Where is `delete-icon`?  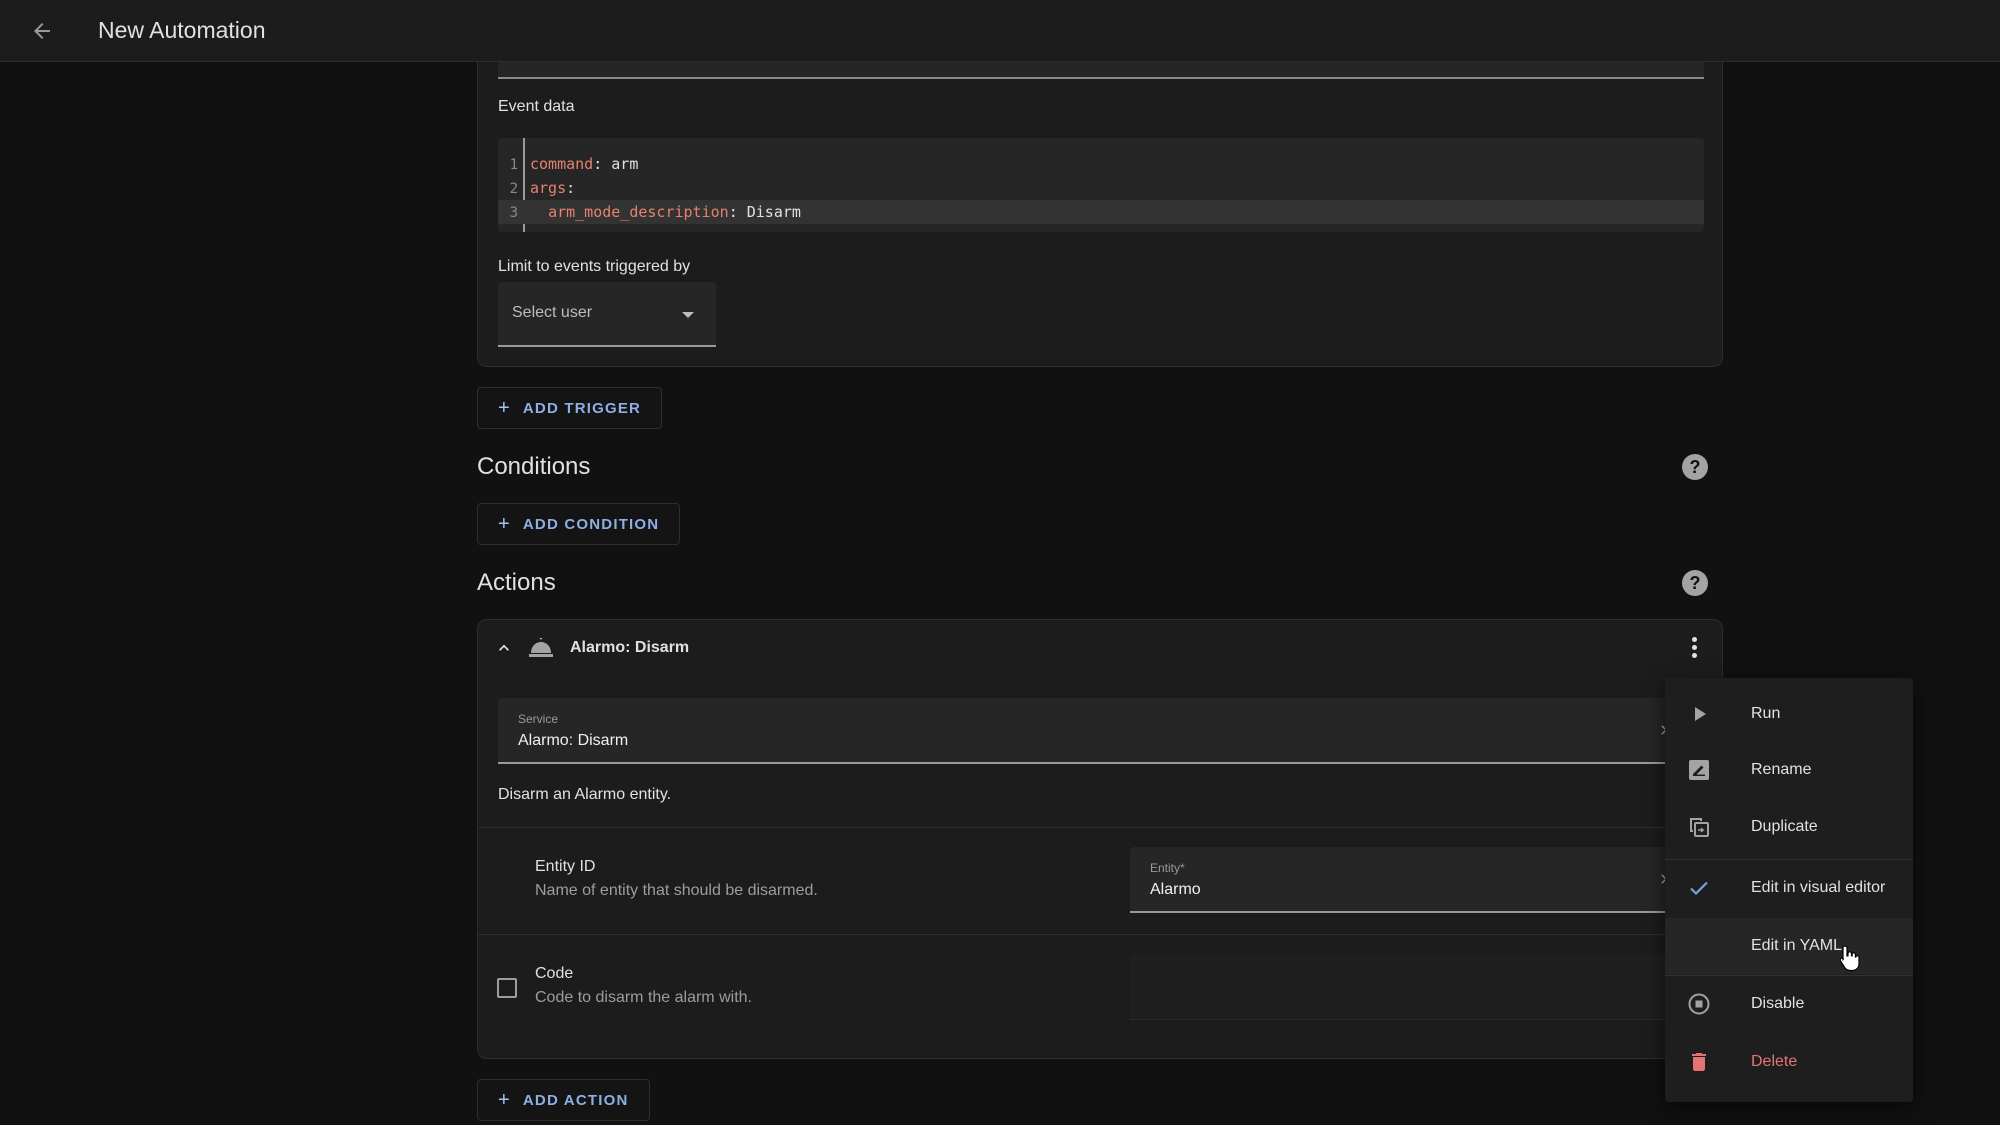 delete-icon is located at coordinates (1699, 1062).